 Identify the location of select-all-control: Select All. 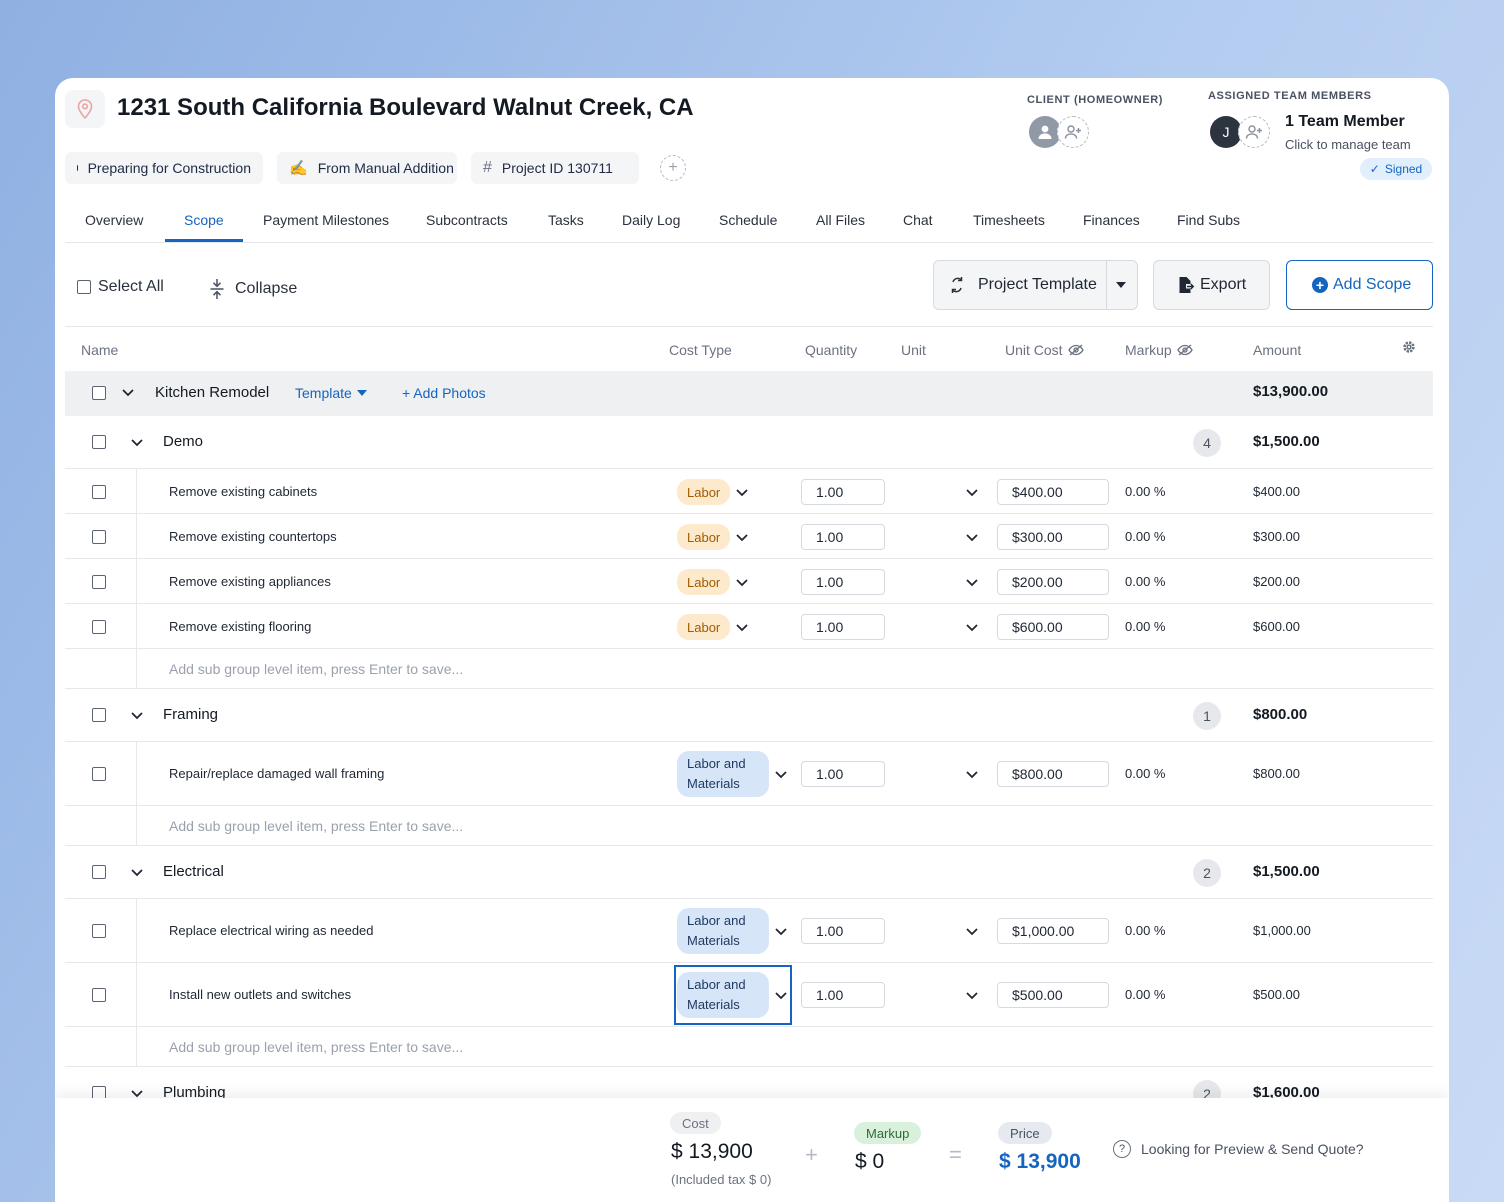
(120, 287).